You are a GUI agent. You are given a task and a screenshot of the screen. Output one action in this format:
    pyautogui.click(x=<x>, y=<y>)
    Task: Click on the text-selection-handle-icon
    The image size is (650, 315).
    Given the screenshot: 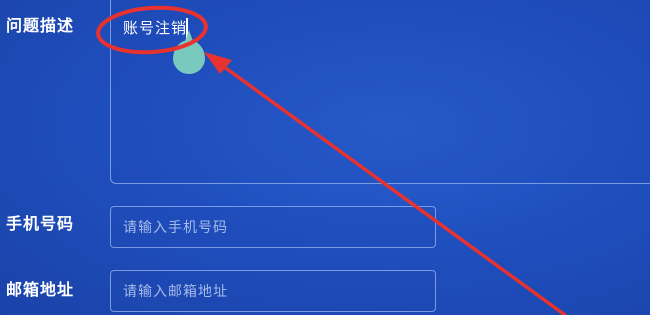 What is the action you would take?
    pyautogui.click(x=189, y=57)
    